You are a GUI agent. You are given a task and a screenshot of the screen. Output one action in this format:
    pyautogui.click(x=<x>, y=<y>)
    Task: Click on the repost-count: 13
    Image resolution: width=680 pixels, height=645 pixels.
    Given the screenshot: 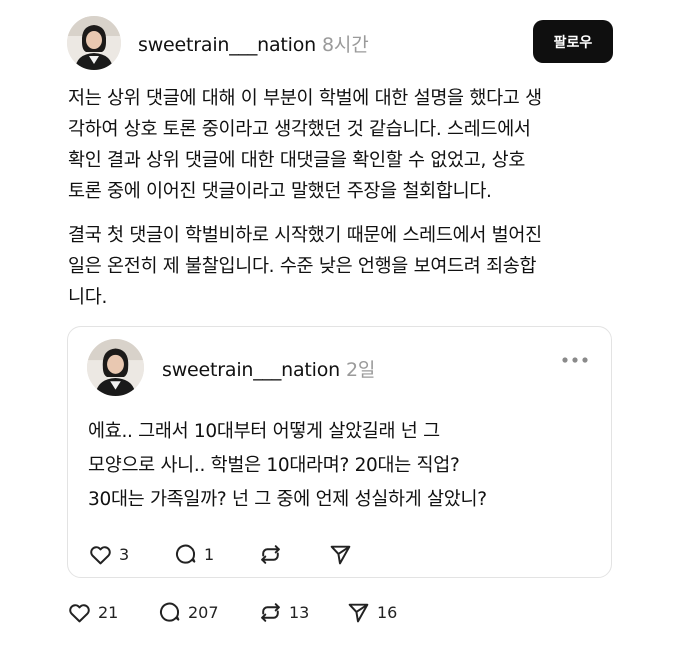 What is the action you would take?
    pyautogui.click(x=299, y=612)
    